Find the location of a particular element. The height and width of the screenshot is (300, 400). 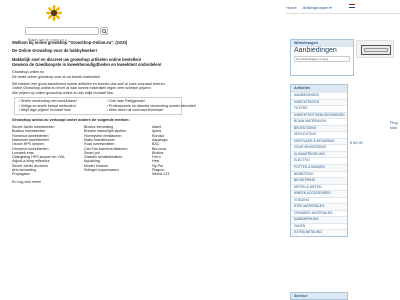

search-icon is located at coordinates (104, 31).